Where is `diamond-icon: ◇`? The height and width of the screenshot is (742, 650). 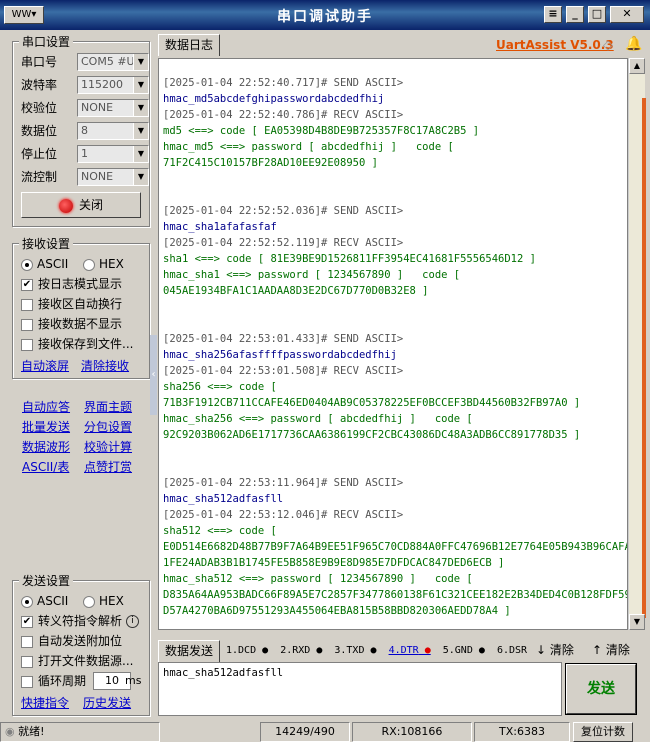
diamond-icon: ◇ is located at coordinates (608, 45).